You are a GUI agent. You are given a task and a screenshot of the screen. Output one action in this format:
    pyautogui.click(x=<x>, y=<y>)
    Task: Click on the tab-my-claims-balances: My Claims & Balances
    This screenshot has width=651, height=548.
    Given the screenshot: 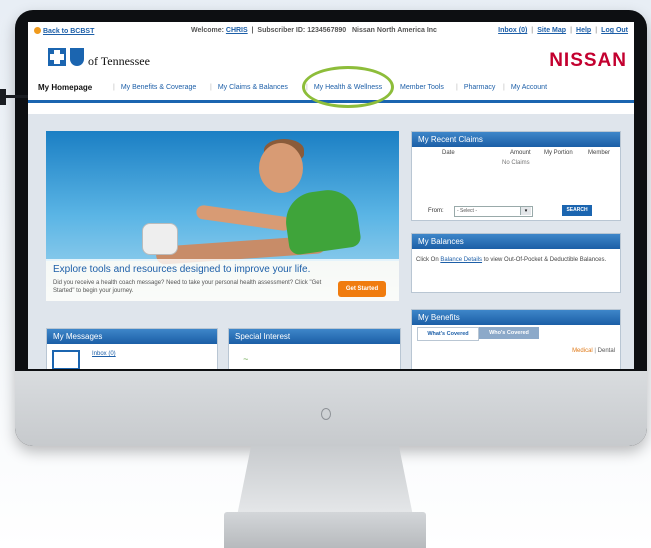 What is the action you would take?
    pyautogui.click(x=249, y=87)
    